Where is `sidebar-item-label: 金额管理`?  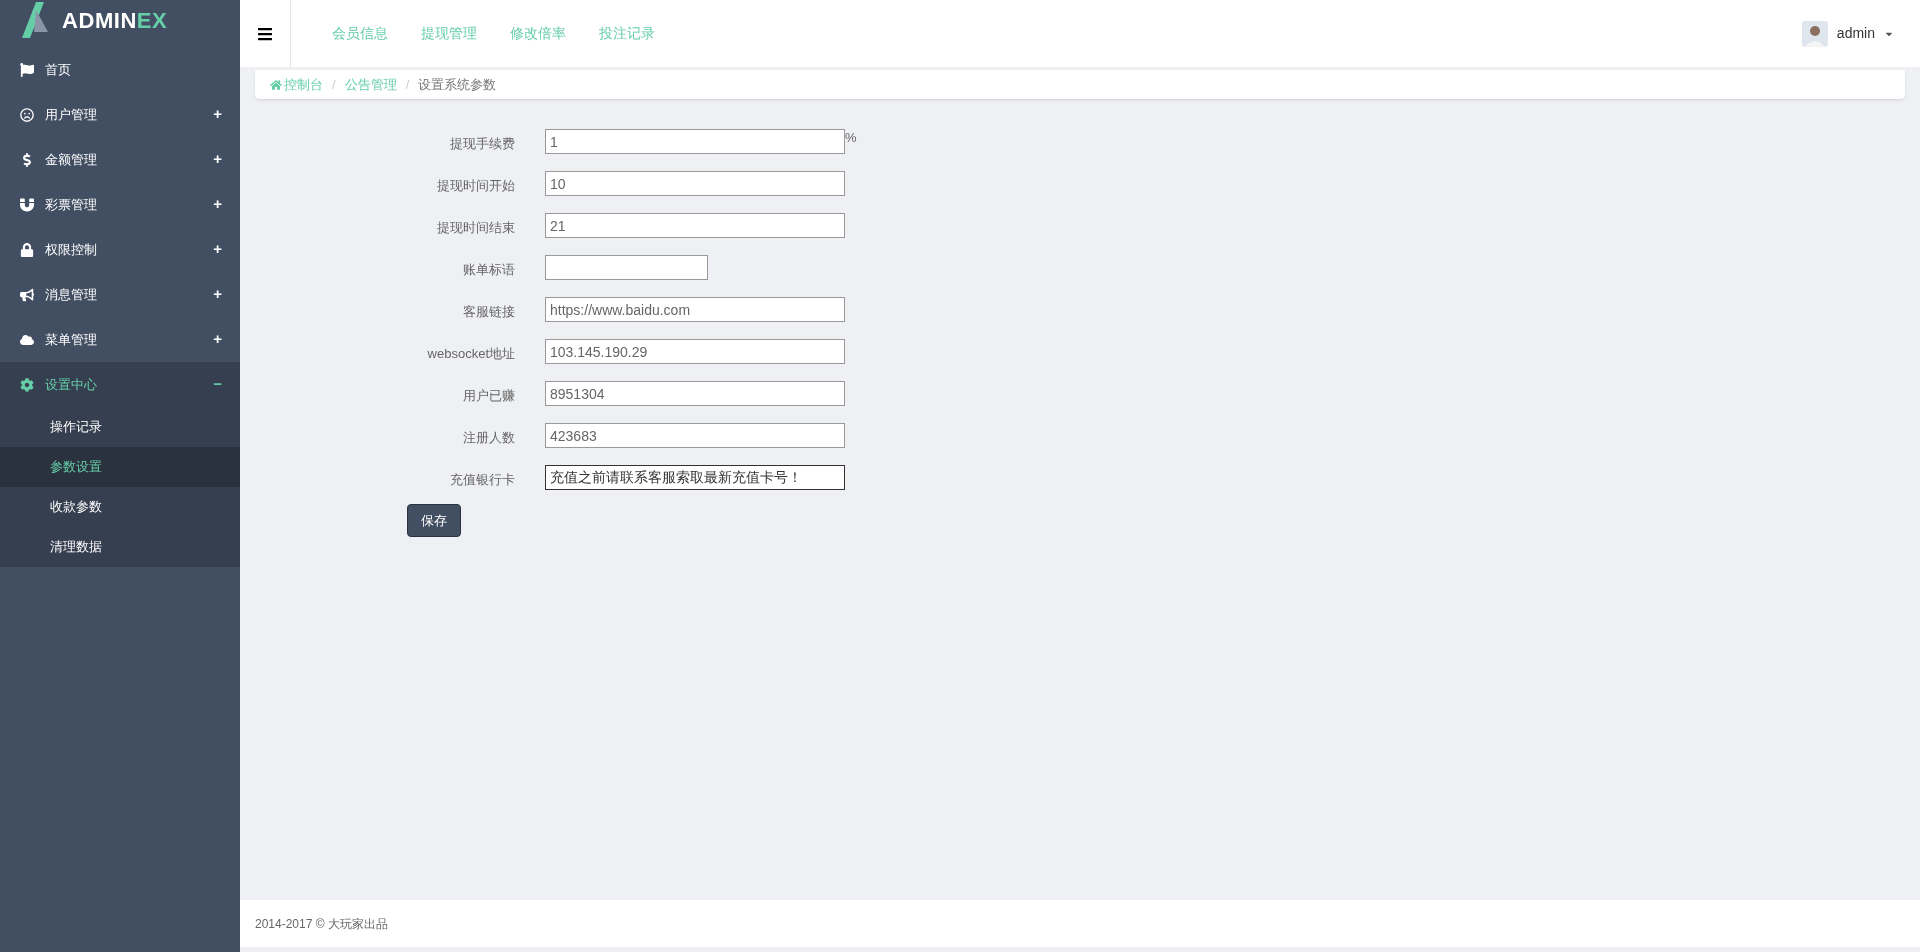
sidebar-item-label: 金额管理 is located at coordinates (71, 159).